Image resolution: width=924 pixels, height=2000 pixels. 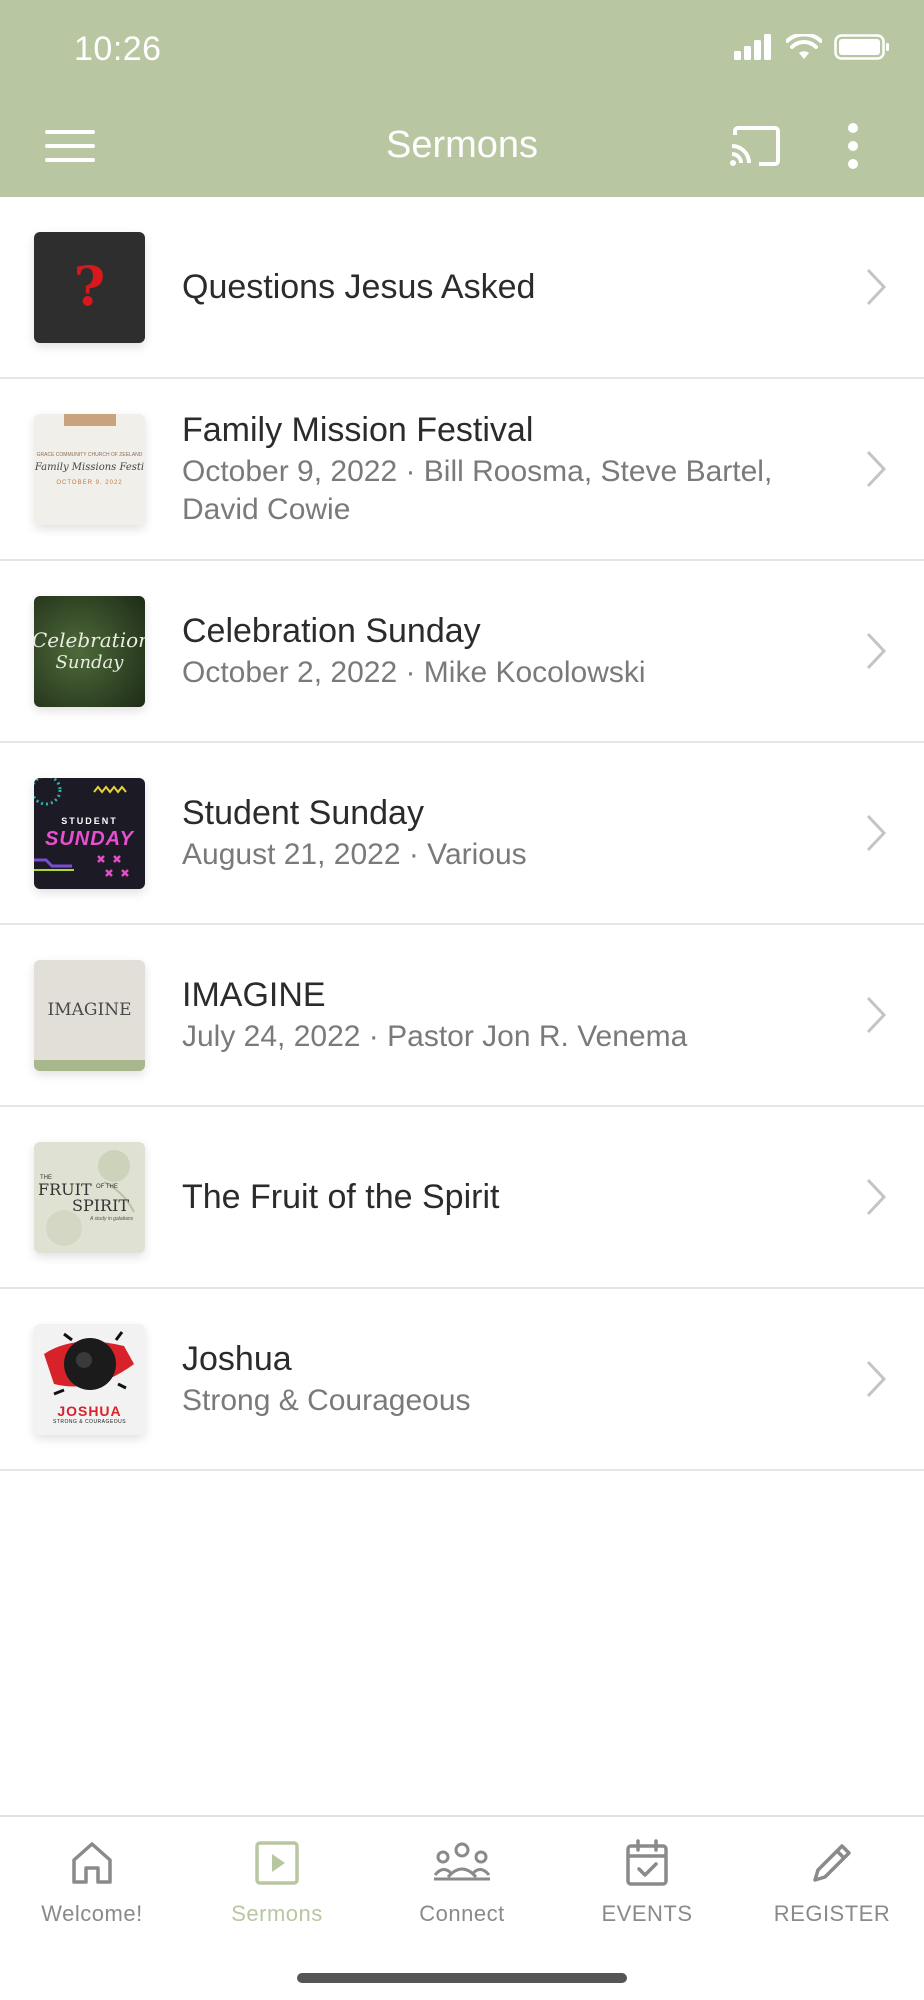 I want to click on question-mark-graphic: ?, so click(x=89, y=286).